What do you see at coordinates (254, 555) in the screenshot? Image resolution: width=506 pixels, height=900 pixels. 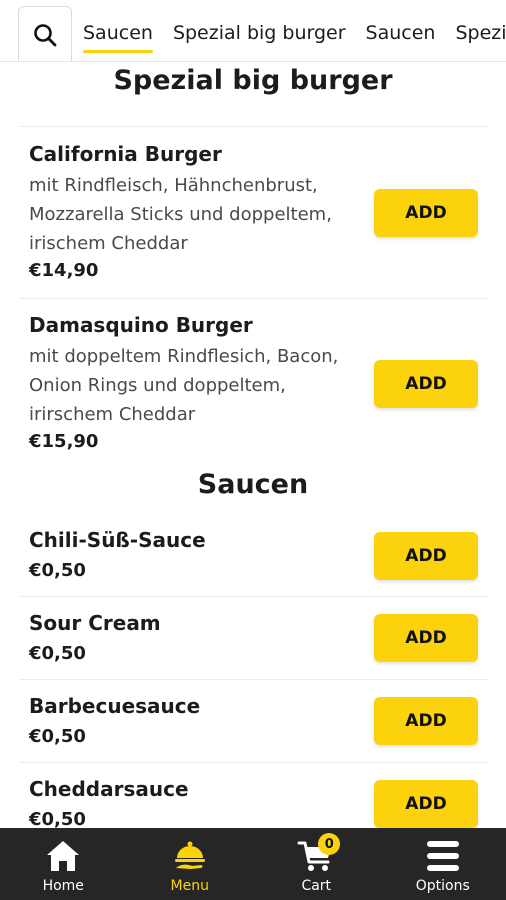 I see `menu-item: Chili-Süß-Sauce €0,50 ADD` at bounding box center [254, 555].